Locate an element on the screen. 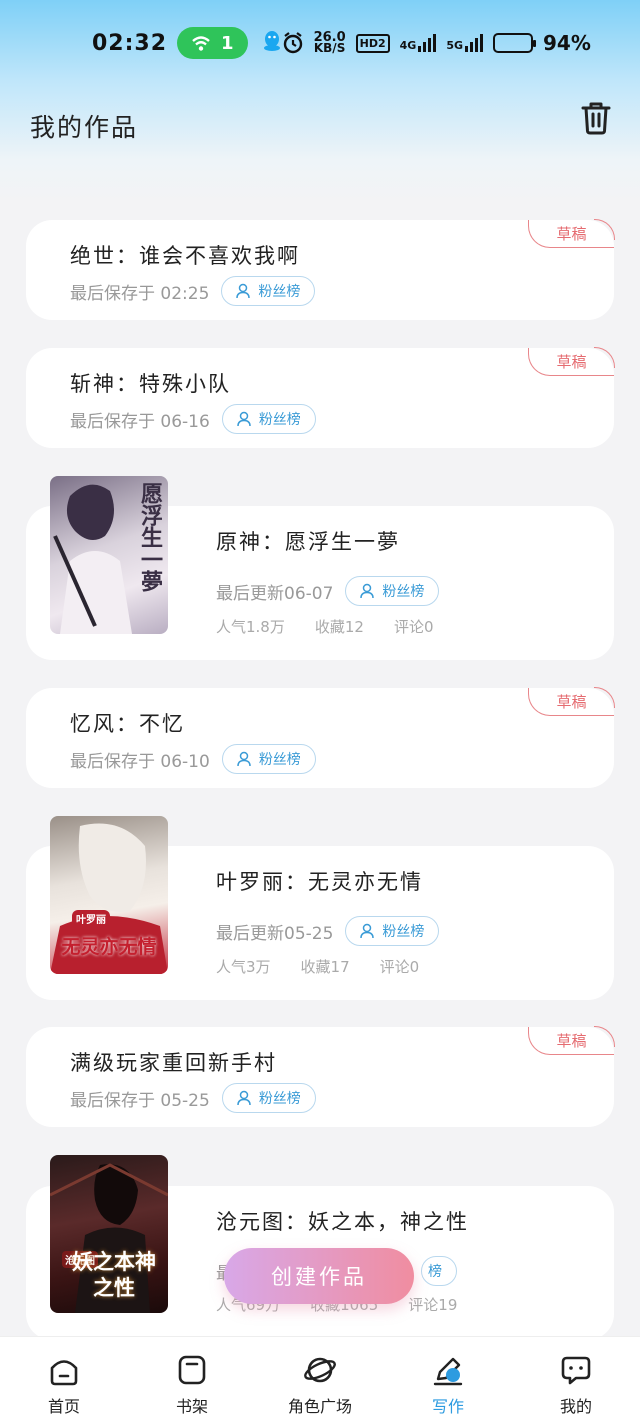 The width and height of the screenshot is (640, 1422). nav-item-bookshelf: 书架 is located at coordinates (192, 1379).